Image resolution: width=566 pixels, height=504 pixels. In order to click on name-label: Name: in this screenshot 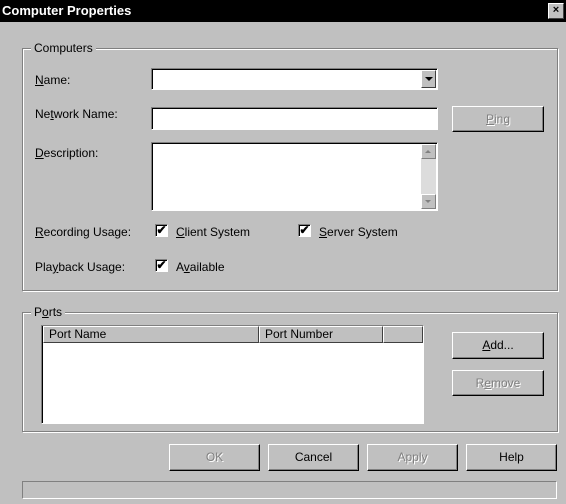, I will do `click(53, 80)`.